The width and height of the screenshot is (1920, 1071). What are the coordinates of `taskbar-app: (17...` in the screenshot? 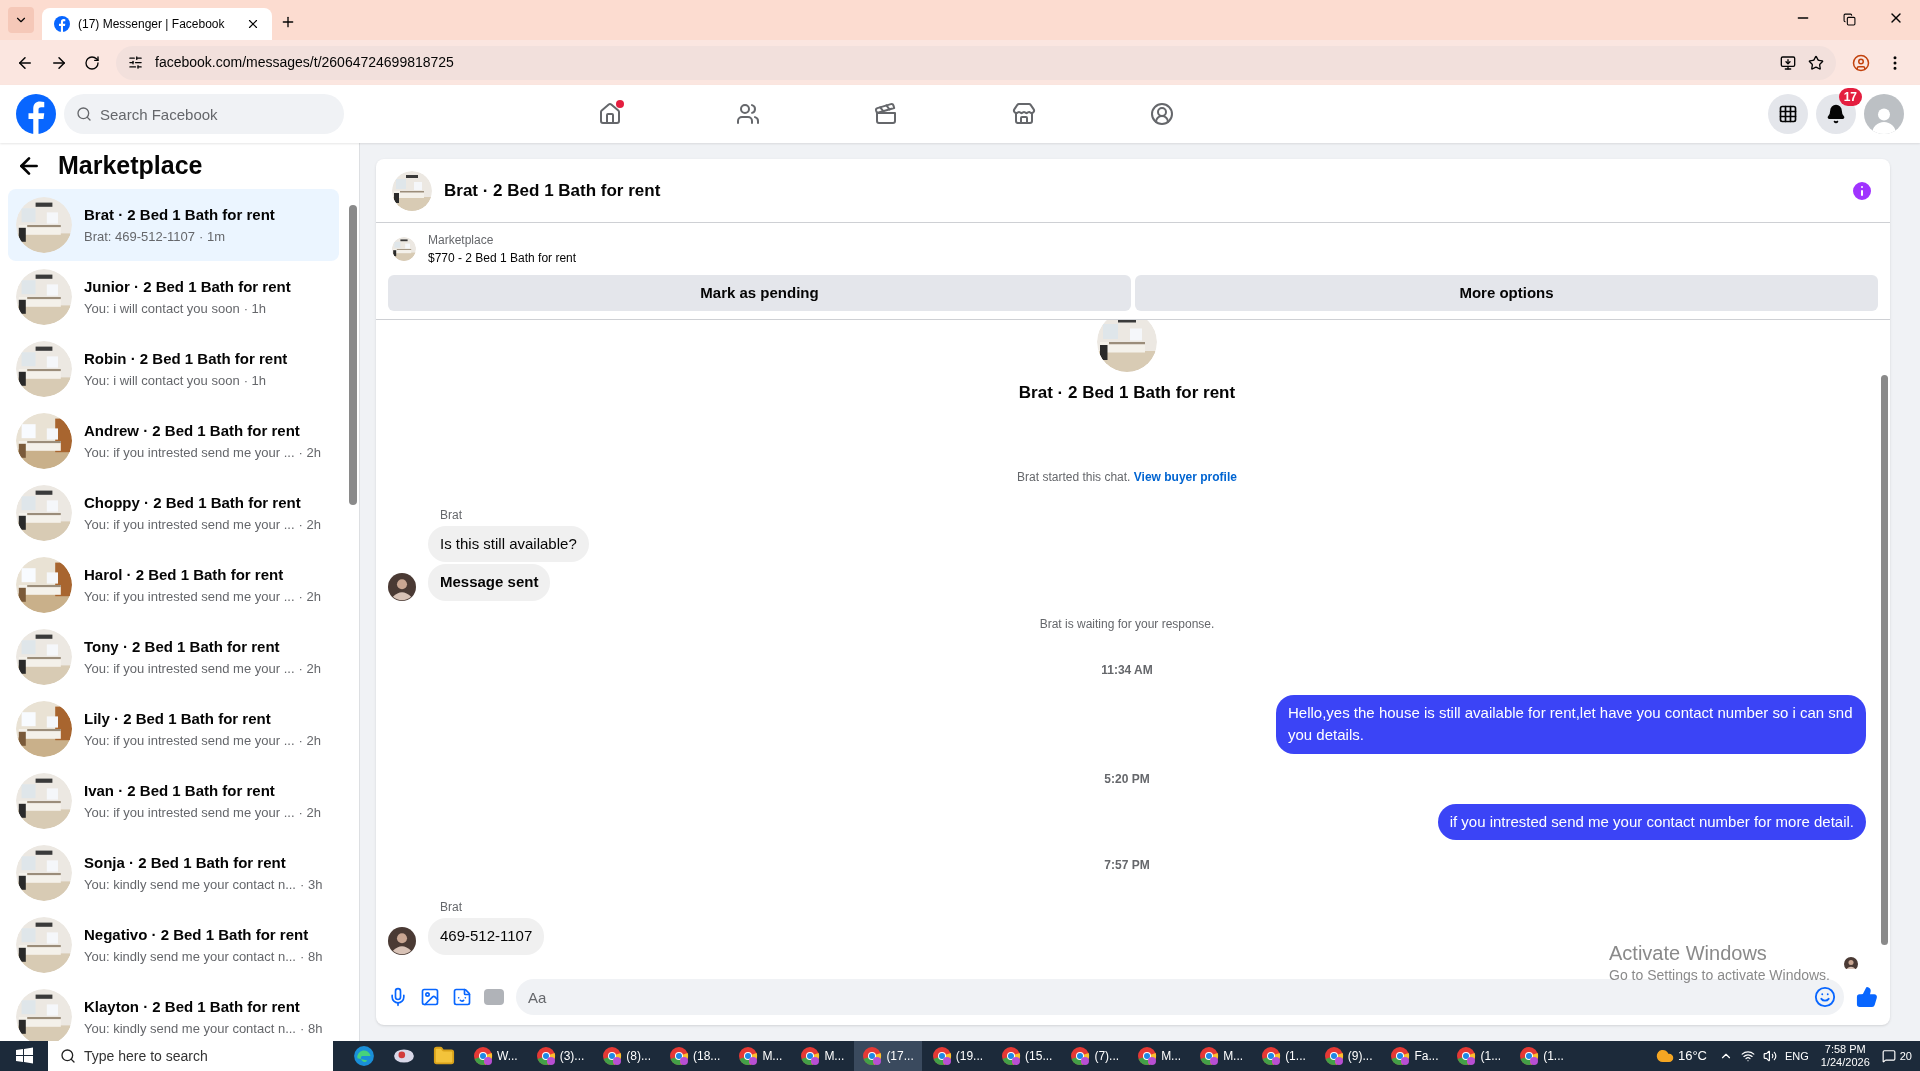 It's located at (888, 1056).